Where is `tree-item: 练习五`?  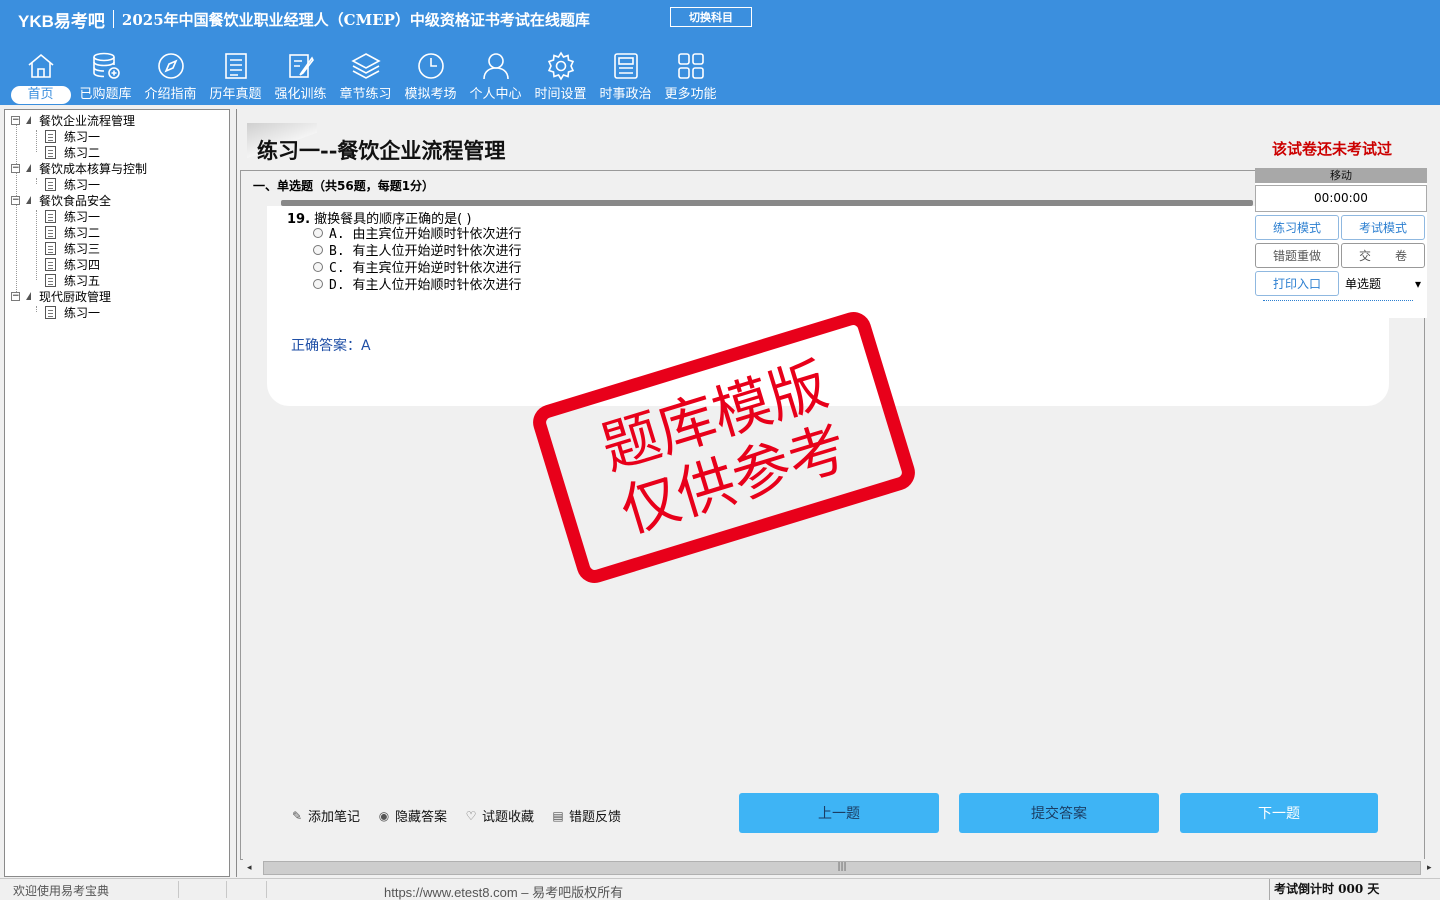 tree-item: 练习五 is located at coordinates (72, 280).